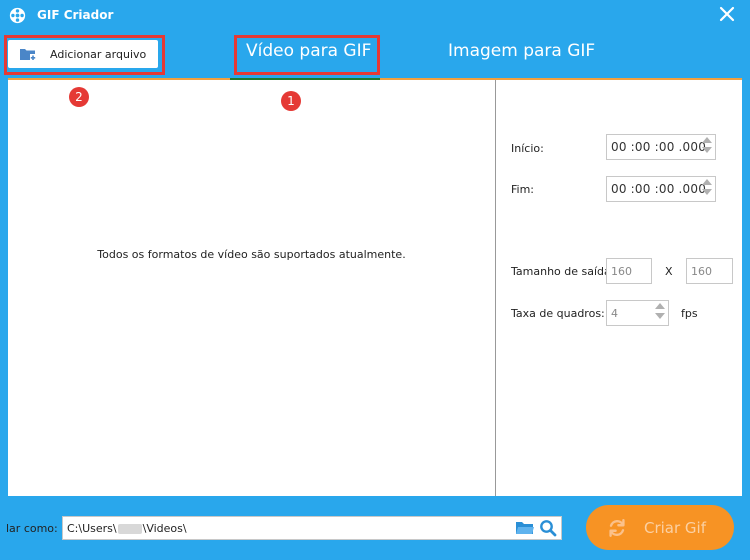  What do you see at coordinates (32, 528) in the screenshot?
I see `save-as-label: lar como:` at bounding box center [32, 528].